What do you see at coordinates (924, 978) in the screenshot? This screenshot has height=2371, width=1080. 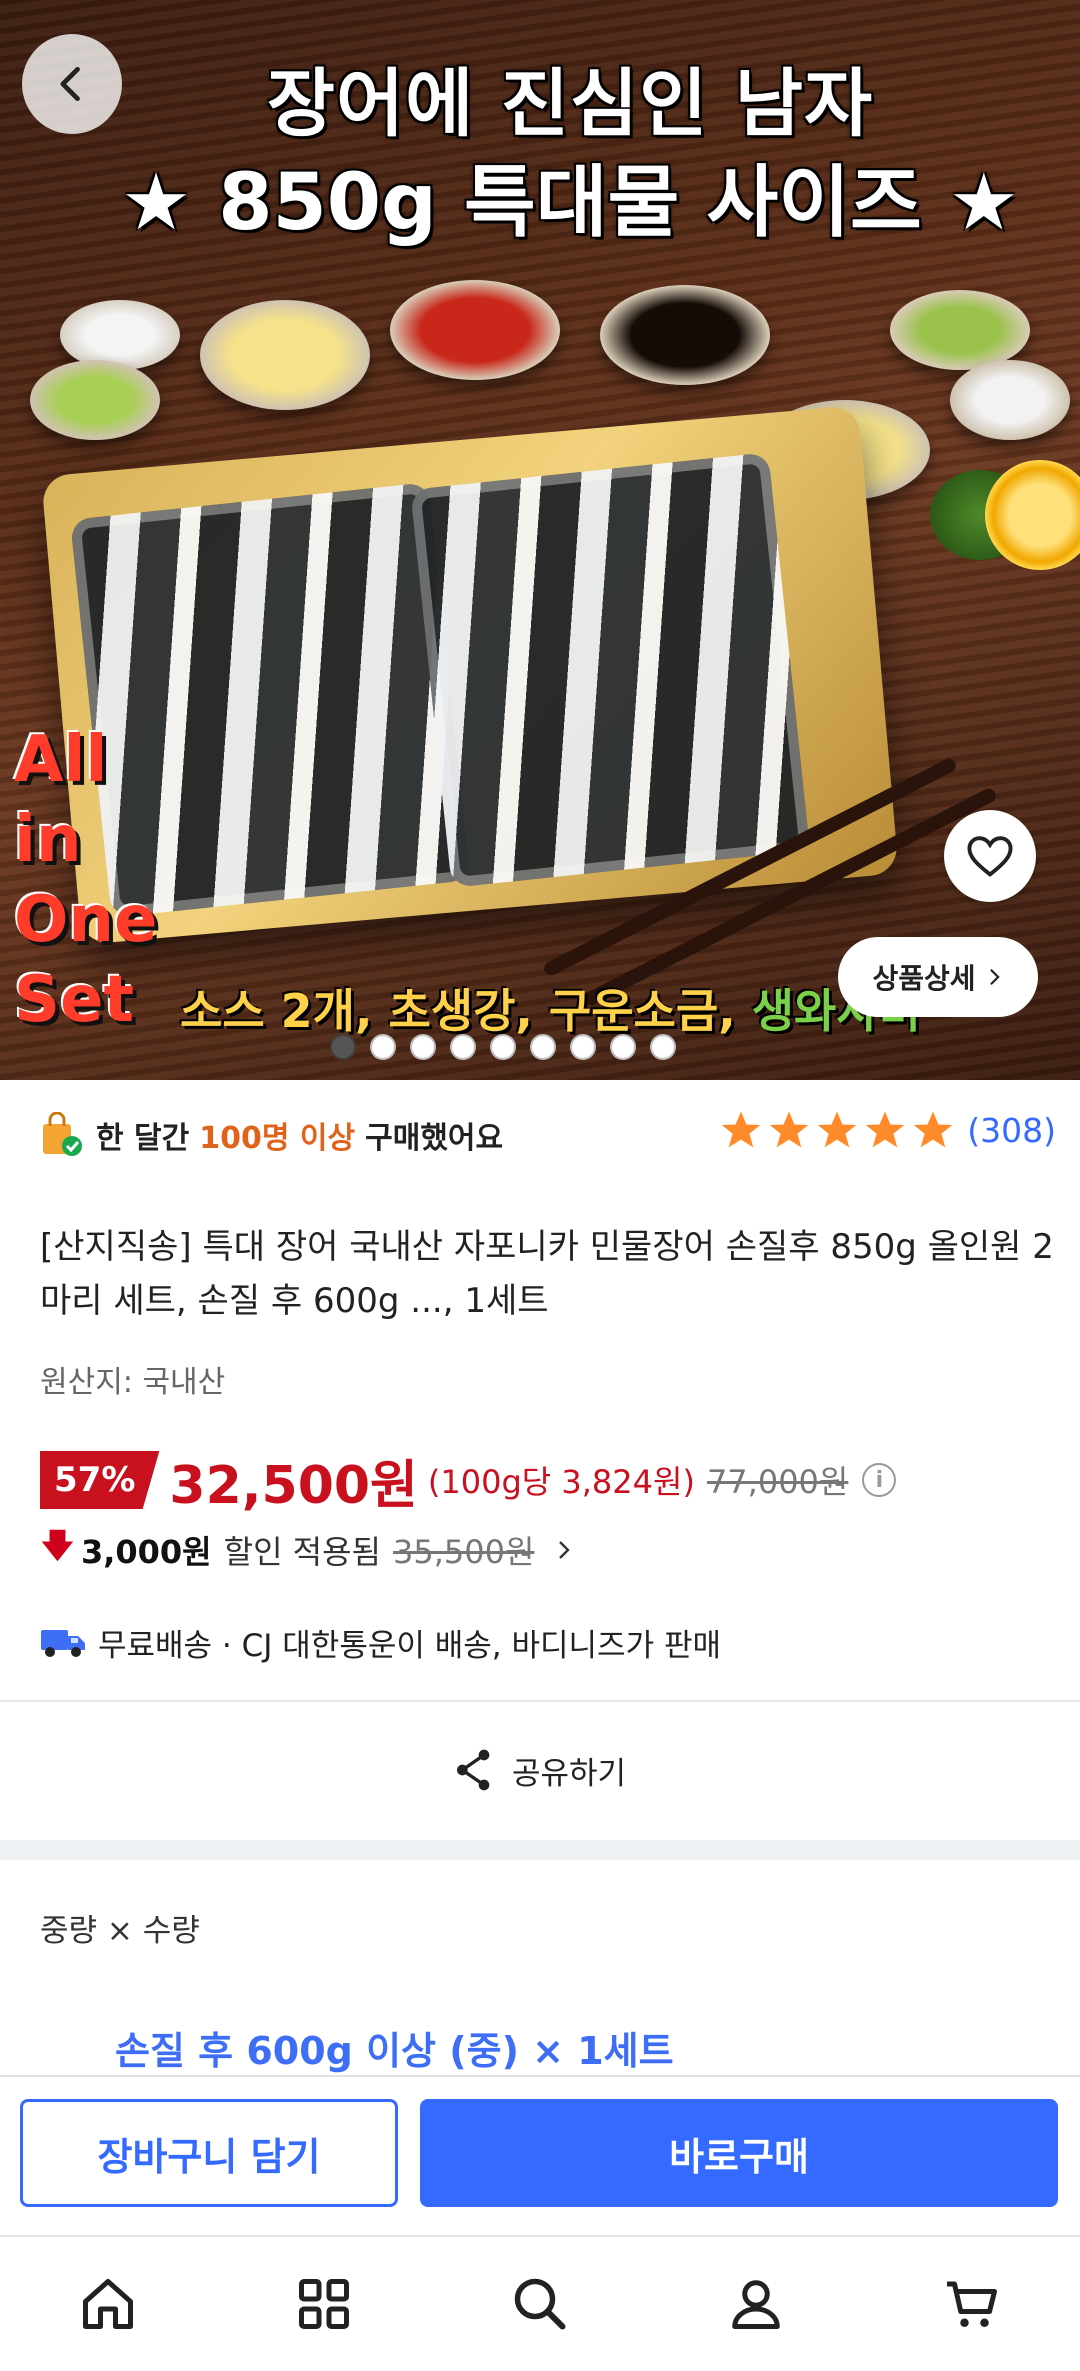 I see `product-detail-label: 상품상세` at bounding box center [924, 978].